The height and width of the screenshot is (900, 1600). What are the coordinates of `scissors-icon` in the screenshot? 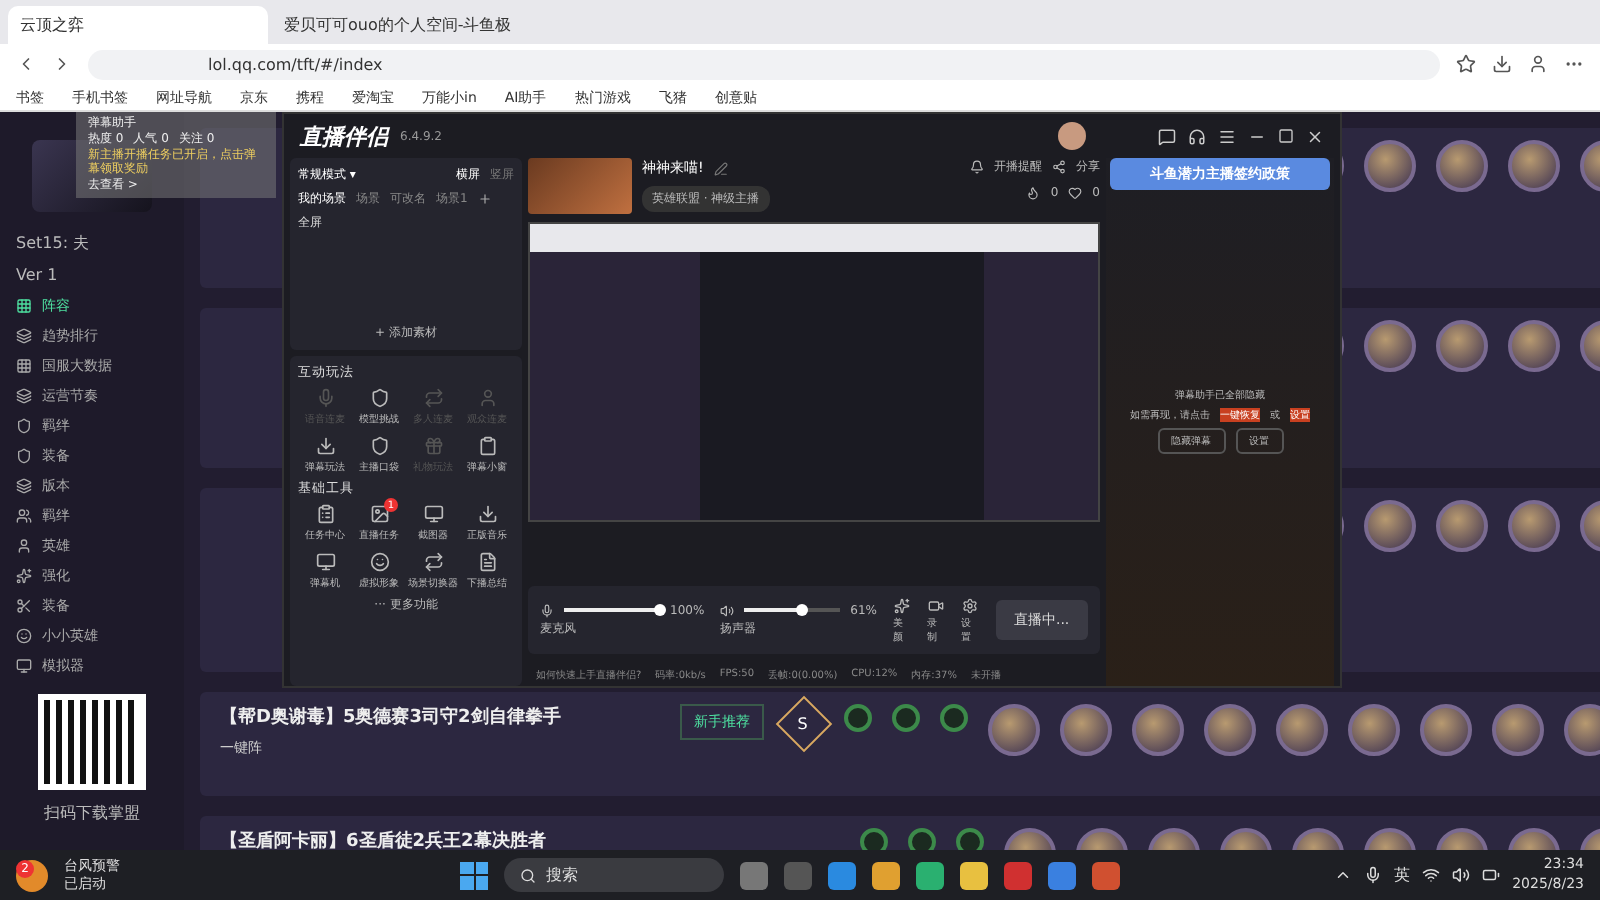 It's located at (24, 605).